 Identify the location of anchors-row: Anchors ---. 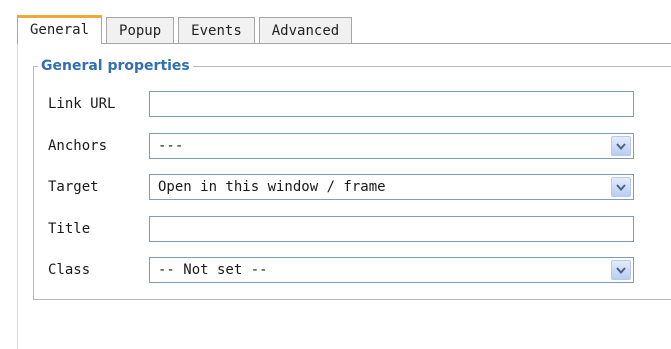
(341, 146).